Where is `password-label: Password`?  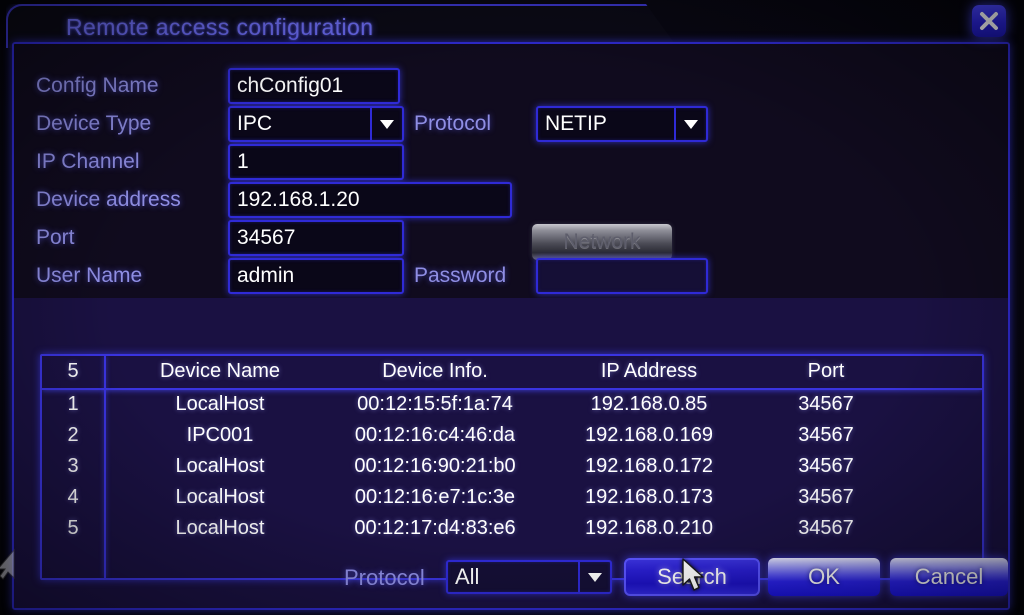
password-label: Password is located at coordinates (460, 275).